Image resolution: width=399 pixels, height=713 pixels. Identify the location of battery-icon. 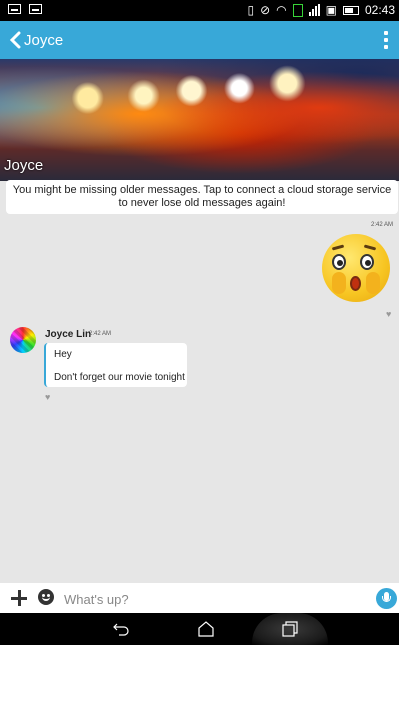
(350, 10).